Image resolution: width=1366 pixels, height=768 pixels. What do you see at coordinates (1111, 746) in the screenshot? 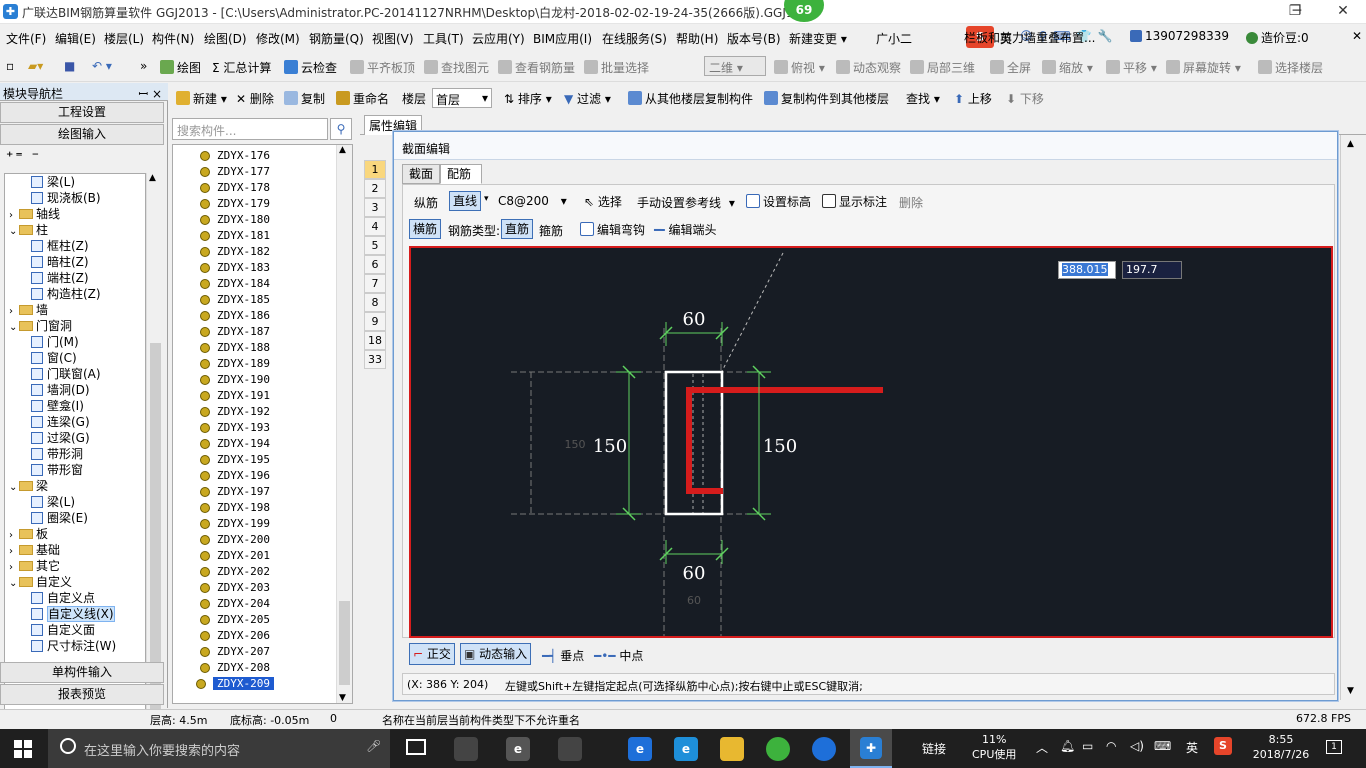
I see `wifi-icon: ◠` at bounding box center [1111, 746].